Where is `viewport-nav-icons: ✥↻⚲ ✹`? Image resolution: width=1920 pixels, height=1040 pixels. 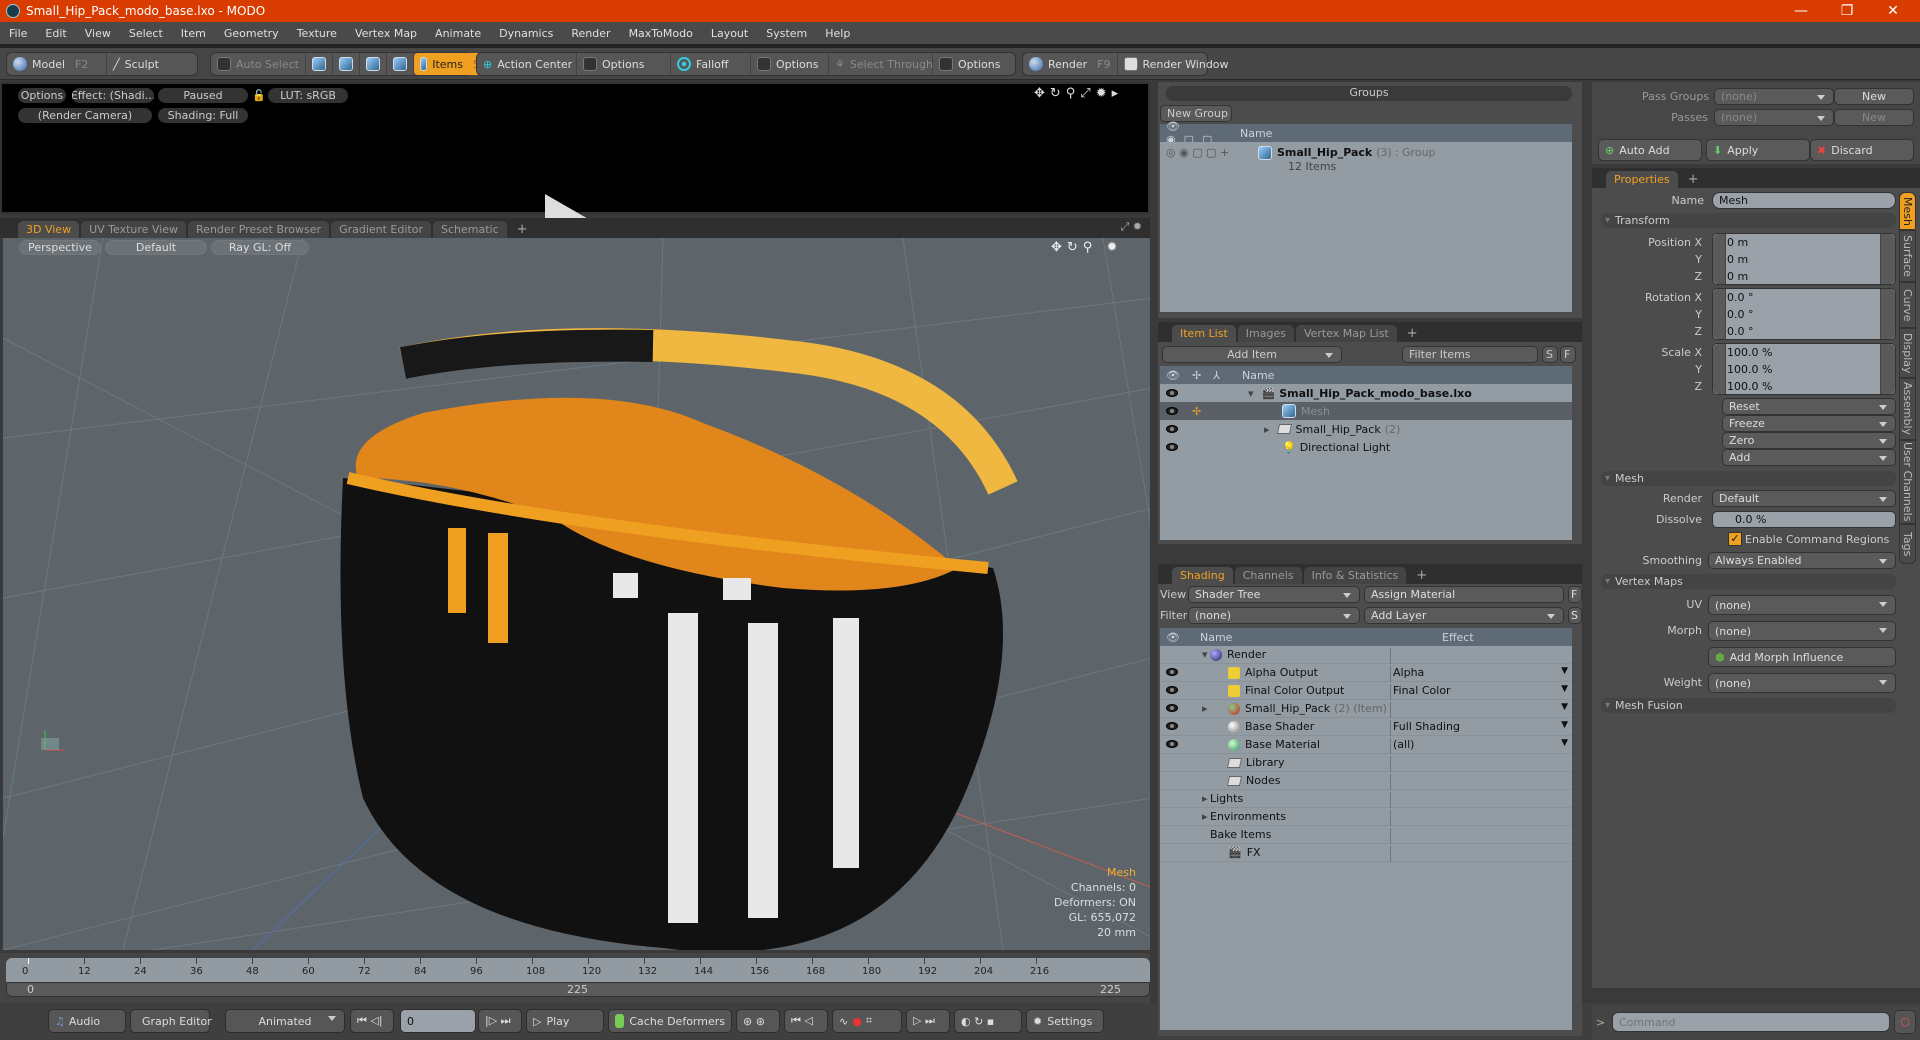
viewport-nav-icons: ✥↻⚲ ✹ is located at coordinates (1086, 247).